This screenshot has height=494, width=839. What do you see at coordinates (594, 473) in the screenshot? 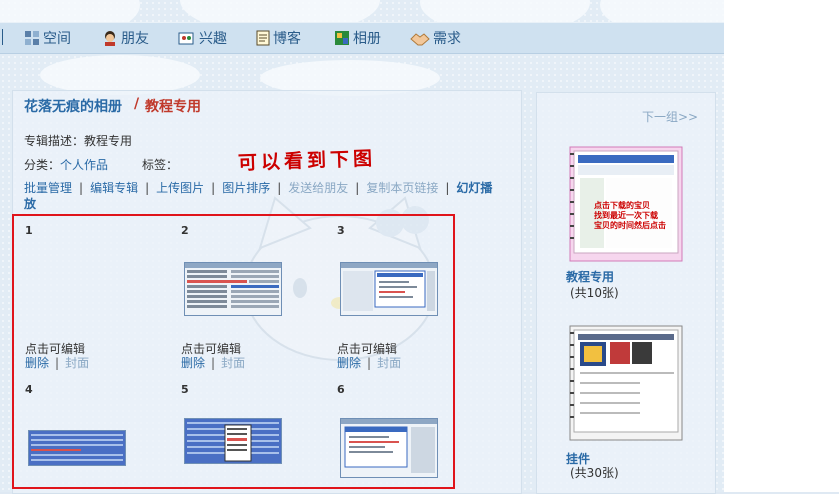
I see `side-album-count: (共30张)` at bounding box center [594, 473].